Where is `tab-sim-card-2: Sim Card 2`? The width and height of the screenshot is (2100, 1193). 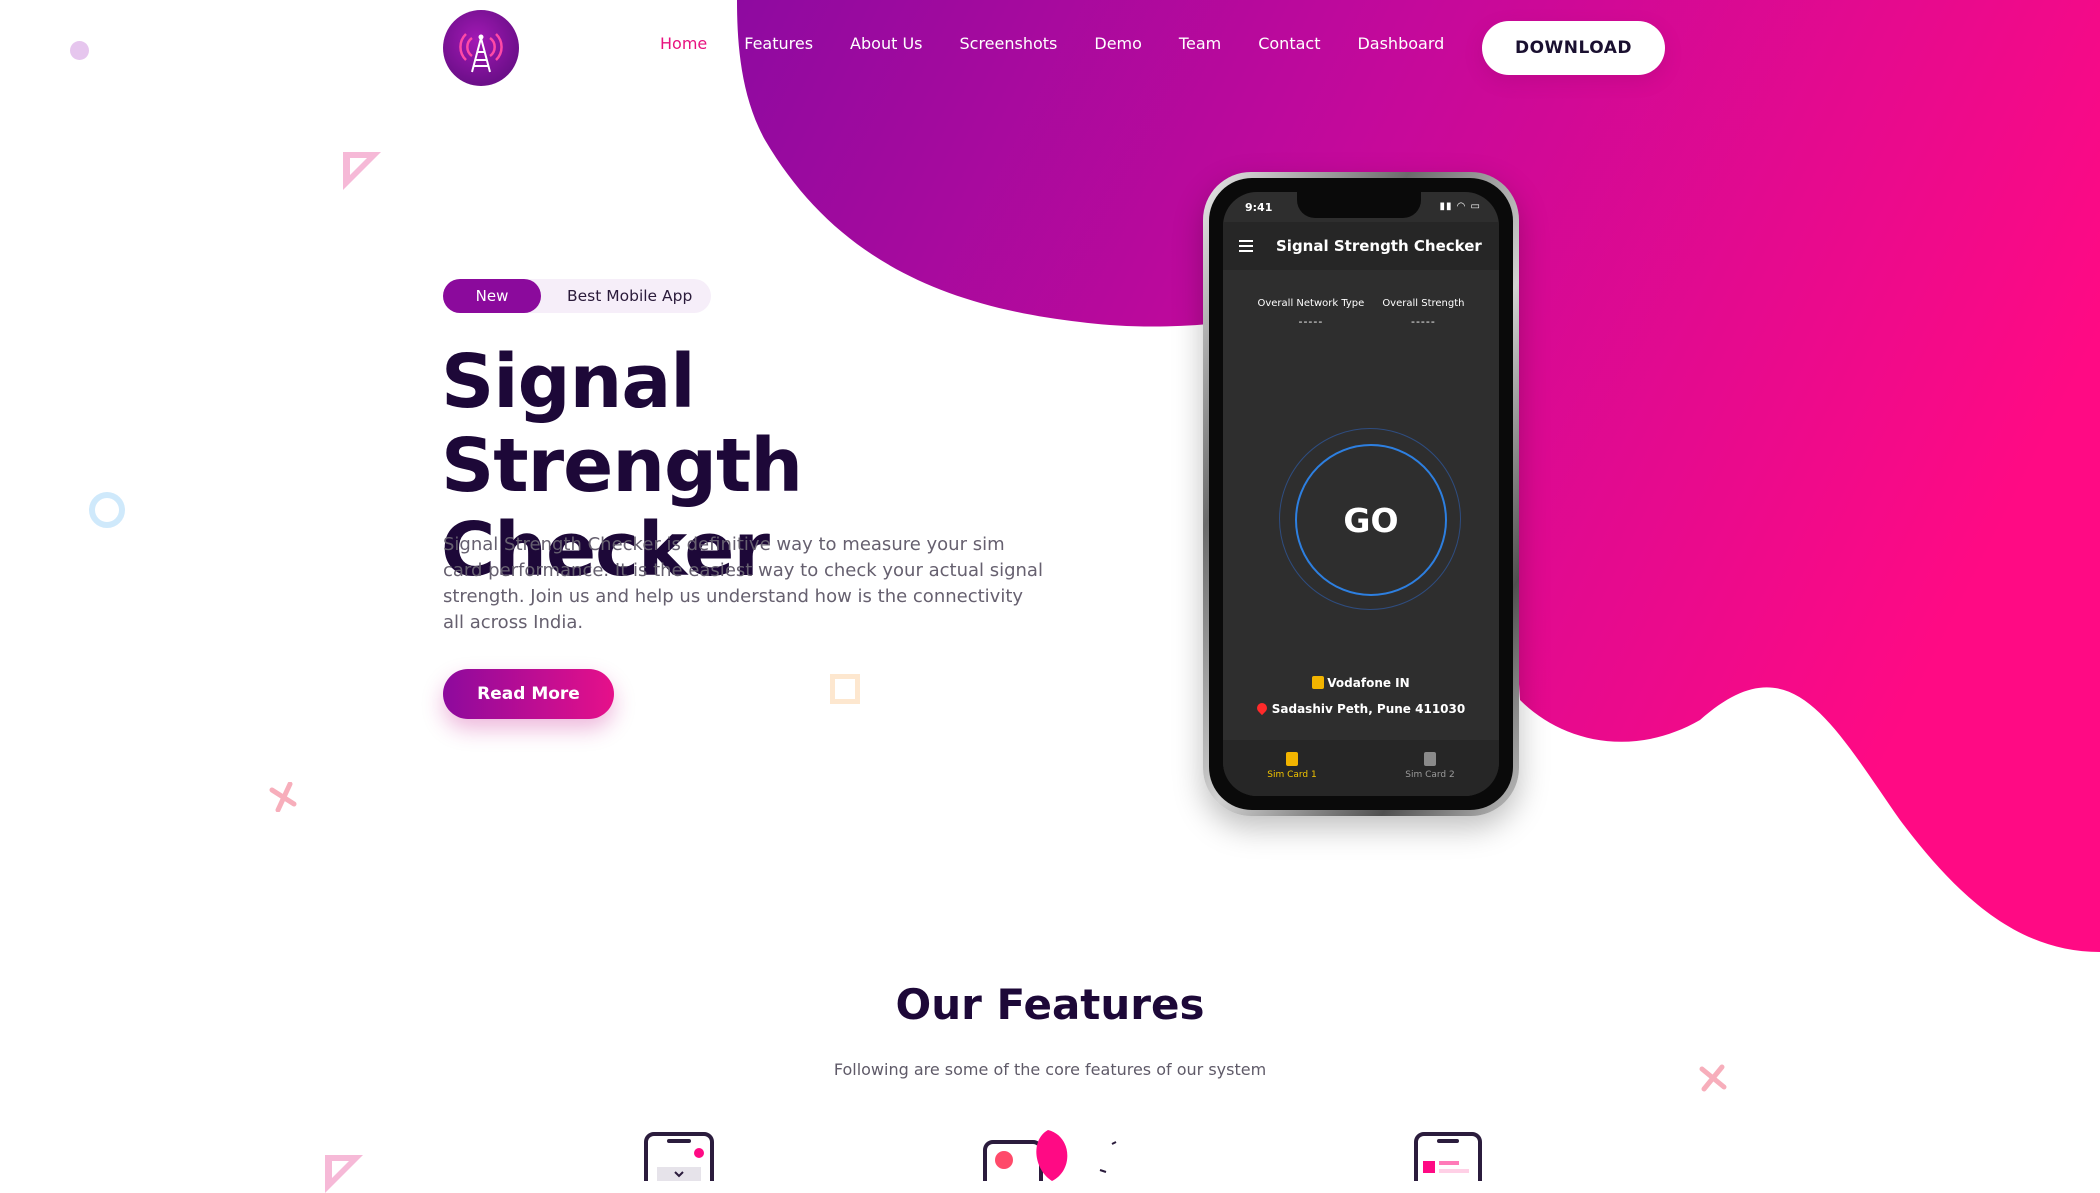 tab-sim-card-2: Sim Card 2 is located at coordinates (1430, 768).